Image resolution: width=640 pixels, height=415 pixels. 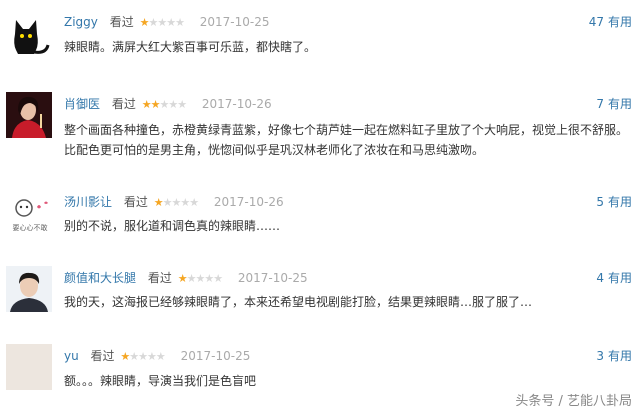 What do you see at coordinates (71, 356) in the screenshot?
I see `reviewer-name: yu` at bounding box center [71, 356].